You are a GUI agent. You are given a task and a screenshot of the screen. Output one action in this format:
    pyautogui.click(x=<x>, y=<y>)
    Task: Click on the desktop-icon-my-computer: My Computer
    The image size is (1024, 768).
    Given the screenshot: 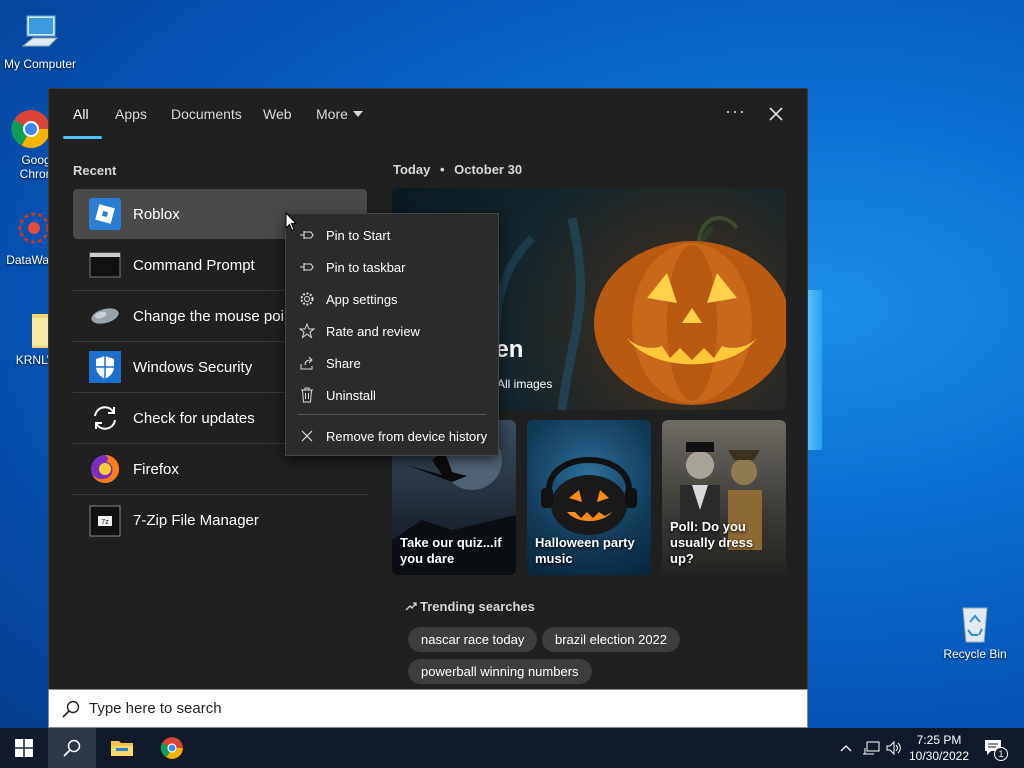 What is the action you would take?
    pyautogui.click(x=40, y=41)
    